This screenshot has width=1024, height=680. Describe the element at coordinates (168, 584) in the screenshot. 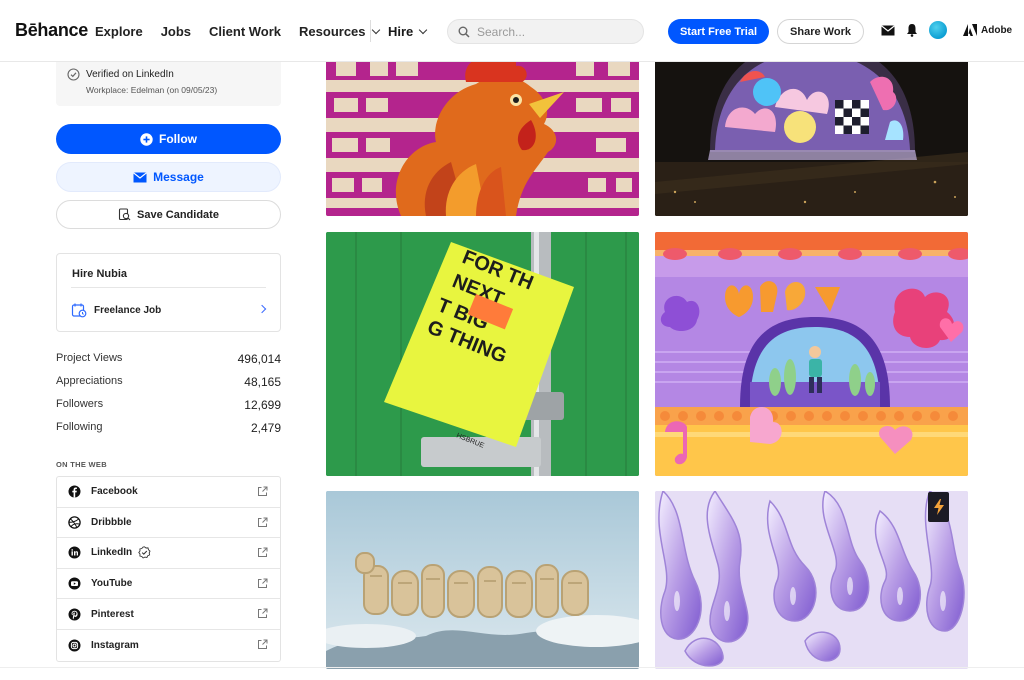

I see `social-link-youtube: YouTube` at that location.